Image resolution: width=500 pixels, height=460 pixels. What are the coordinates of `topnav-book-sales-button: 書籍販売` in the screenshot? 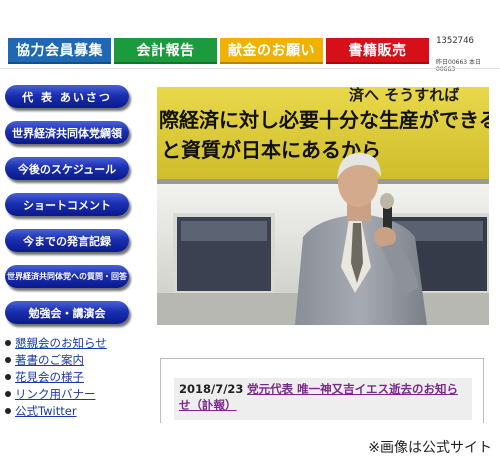 It's located at (377, 51).